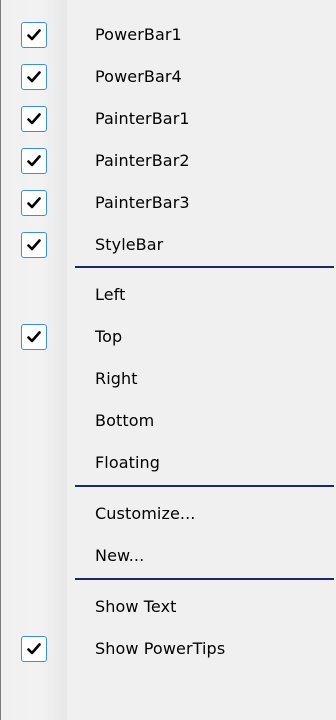  I want to click on menu-item-painterbar3: PainterBar3, so click(168, 203).